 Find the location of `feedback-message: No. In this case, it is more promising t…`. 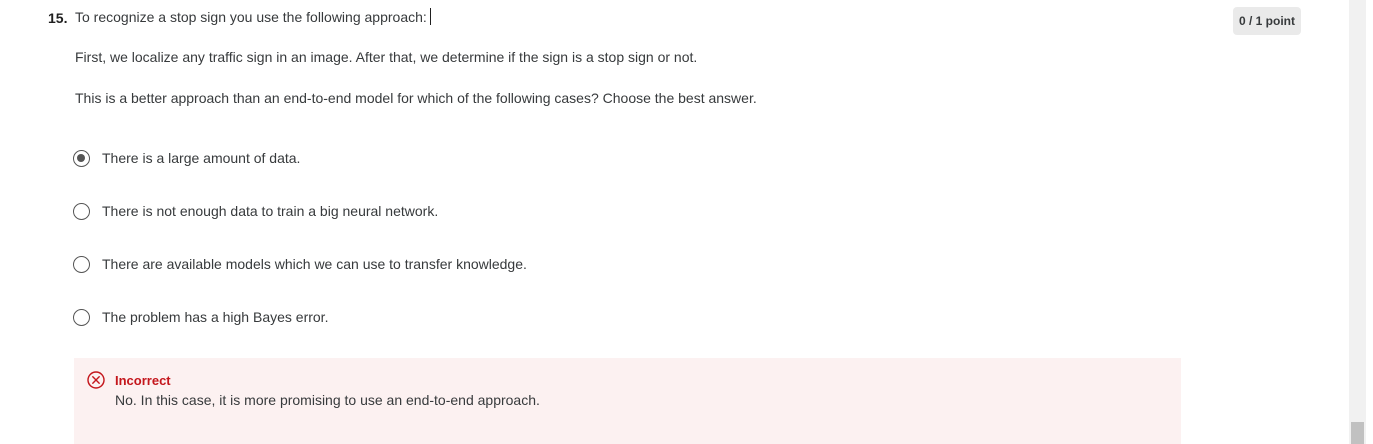

feedback-message: No. In this case, it is more promising t… is located at coordinates (327, 400).